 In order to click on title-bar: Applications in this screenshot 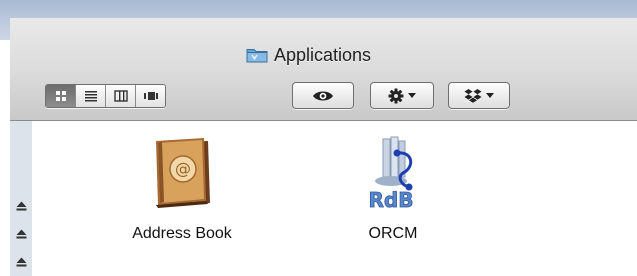, I will do `click(323, 55)`.